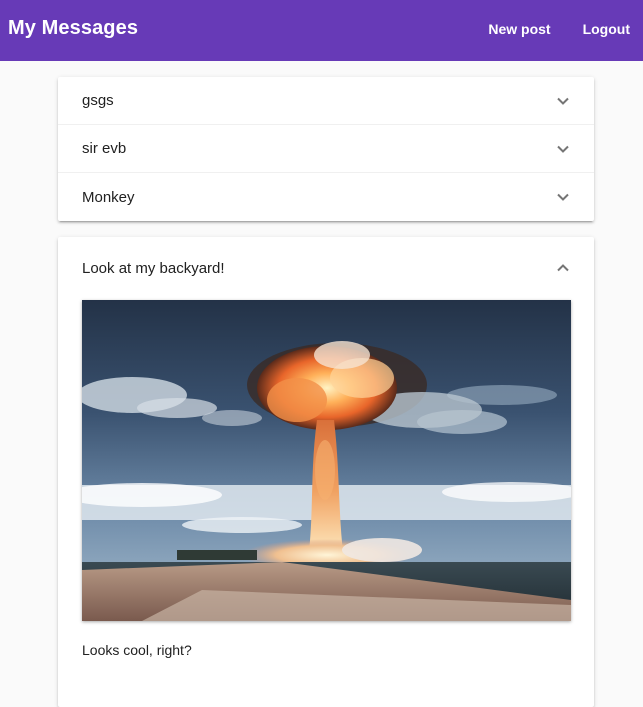 The width and height of the screenshot is (643, 707). I want to click on message-title: sir evb, so click(104, 148).